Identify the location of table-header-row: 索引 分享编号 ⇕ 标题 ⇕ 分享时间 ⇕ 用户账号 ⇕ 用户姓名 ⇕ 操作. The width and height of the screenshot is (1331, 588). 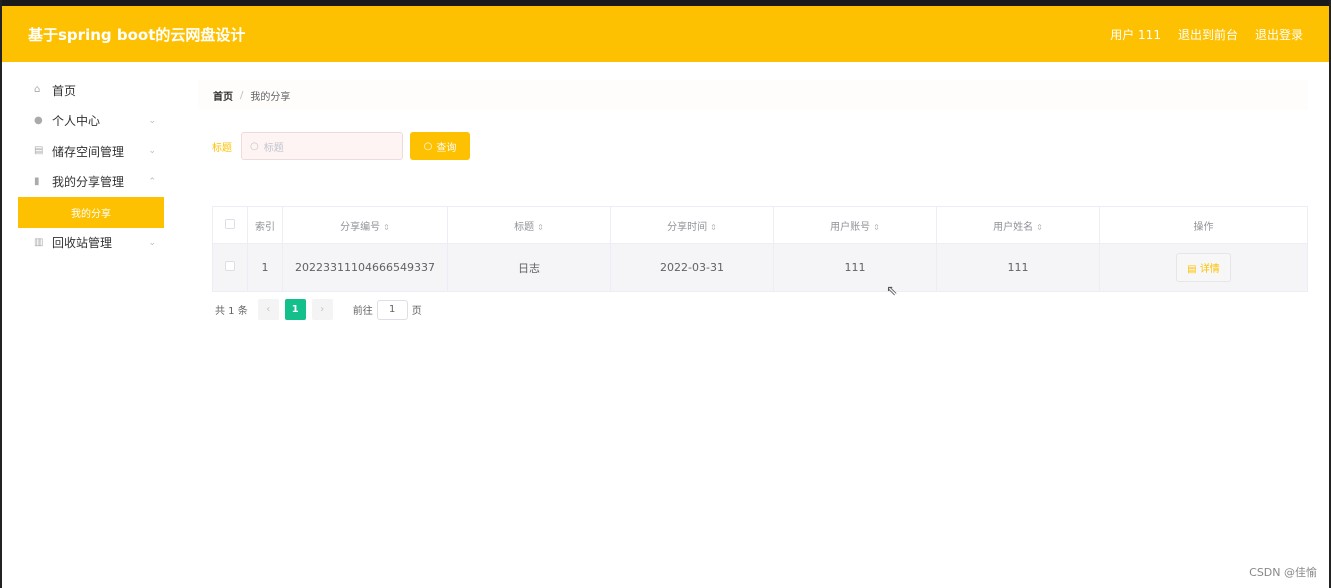
(760, 225).